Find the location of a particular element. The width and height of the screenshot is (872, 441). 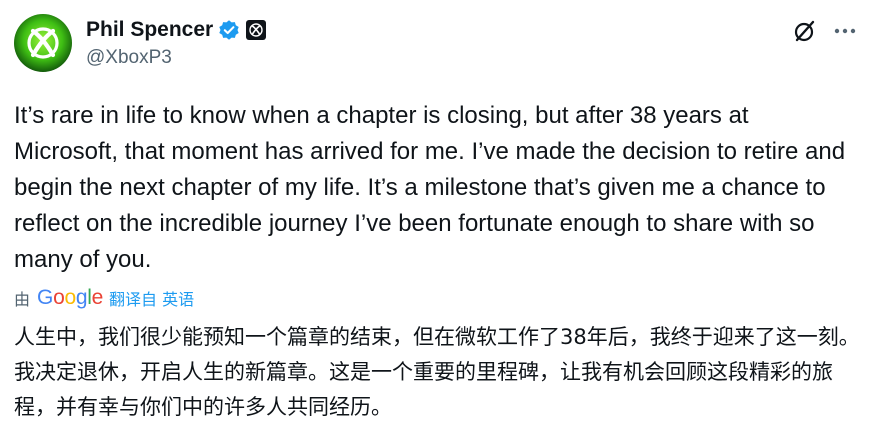

author-handle: @XboxP3 is located at coordinates (176, 58).